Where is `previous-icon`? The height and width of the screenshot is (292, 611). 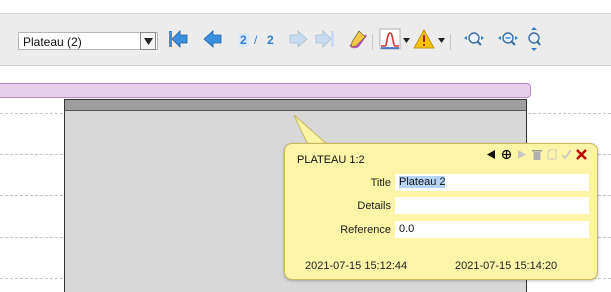
previous-icon is located at coordinates (213, 39).